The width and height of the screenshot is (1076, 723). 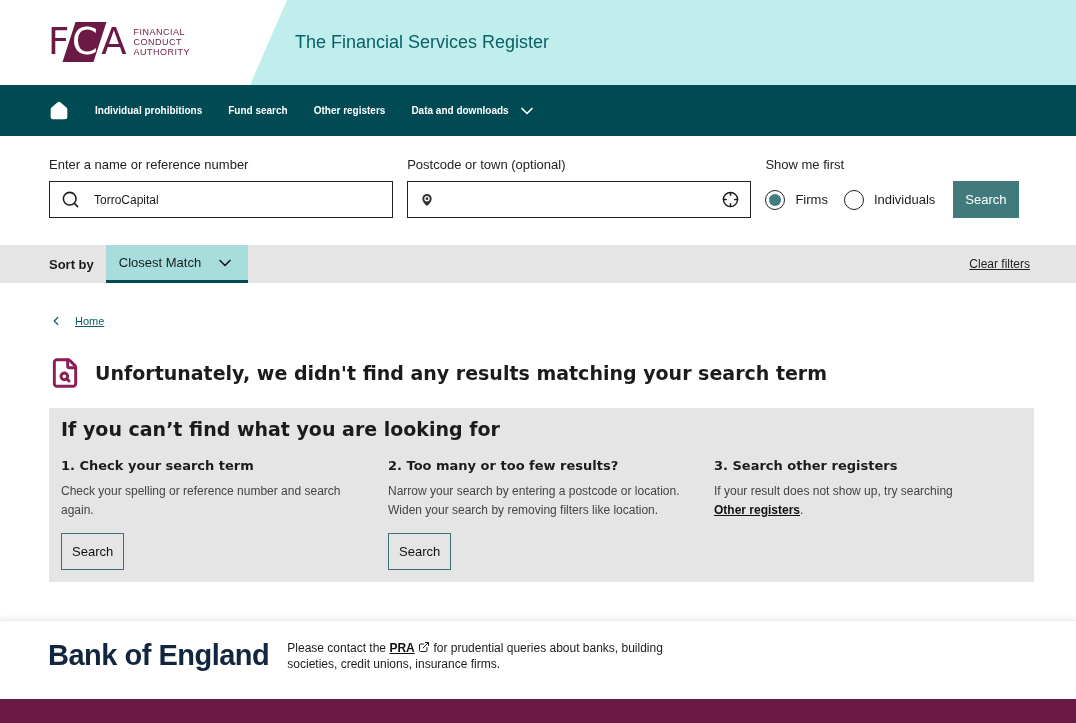 I want to click on help-title: If you can’t find what you are looking for, so click(x=281, y=429).